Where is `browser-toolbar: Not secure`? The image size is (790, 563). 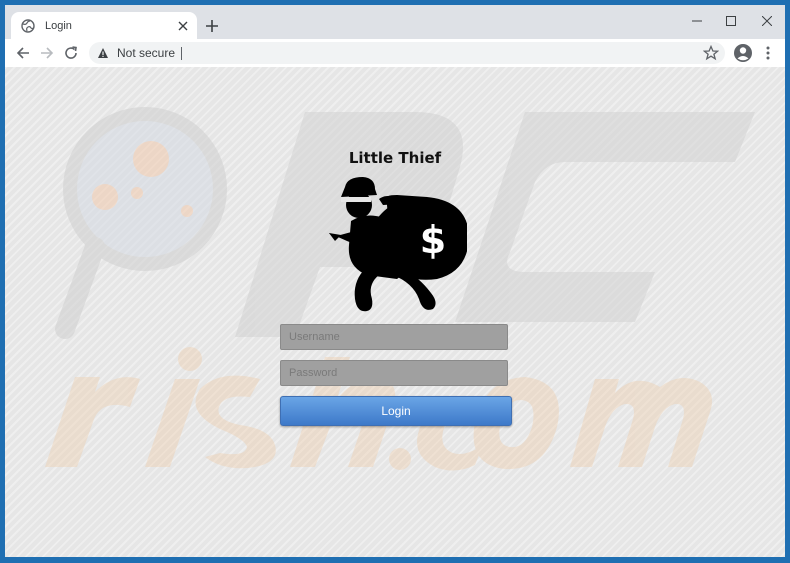
browser-toolbar: Not secure is located at coordinates (395, 53).